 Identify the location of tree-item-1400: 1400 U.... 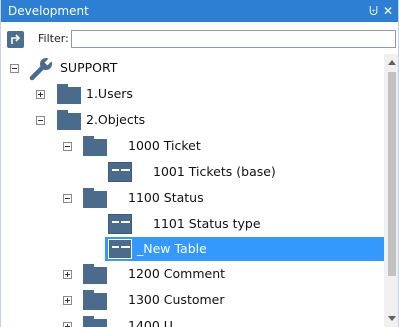
(192, 320).